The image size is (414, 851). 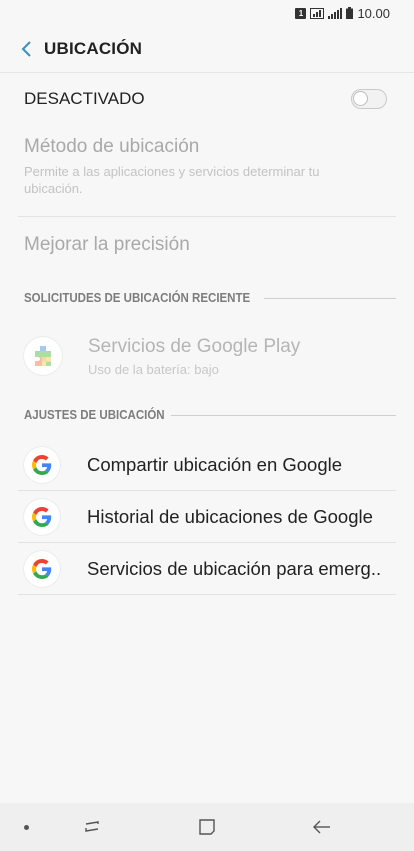 I want to click on sim-icon: 1, so click(x=301, y=13).